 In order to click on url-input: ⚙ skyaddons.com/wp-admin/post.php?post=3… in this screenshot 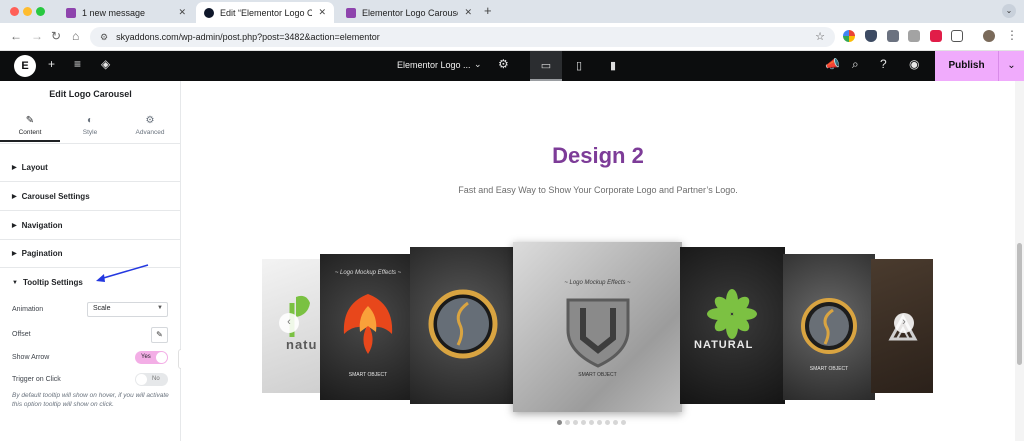, I will do `click(462, 37)`.